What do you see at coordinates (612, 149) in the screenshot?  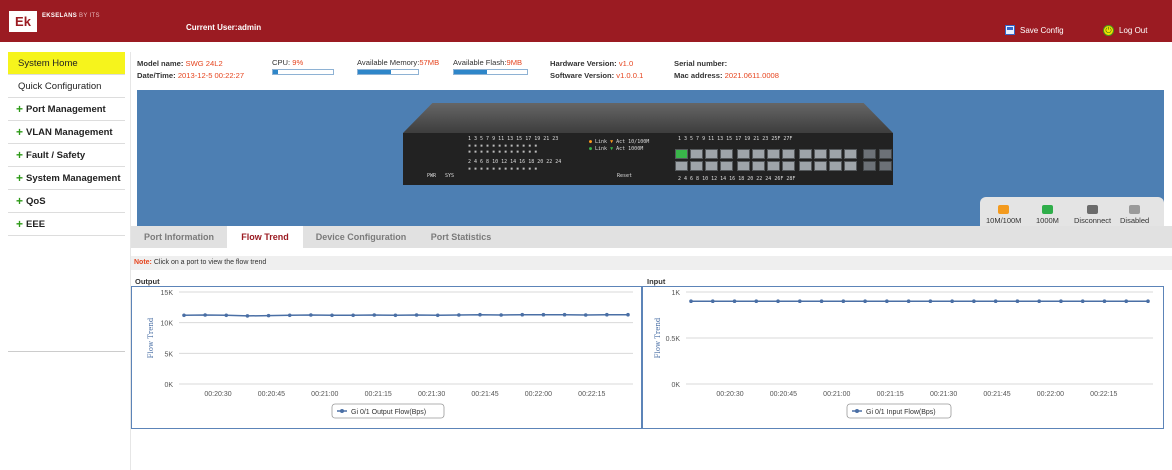 I see `act-led-green: ▼` at bounding box center [612, 149].